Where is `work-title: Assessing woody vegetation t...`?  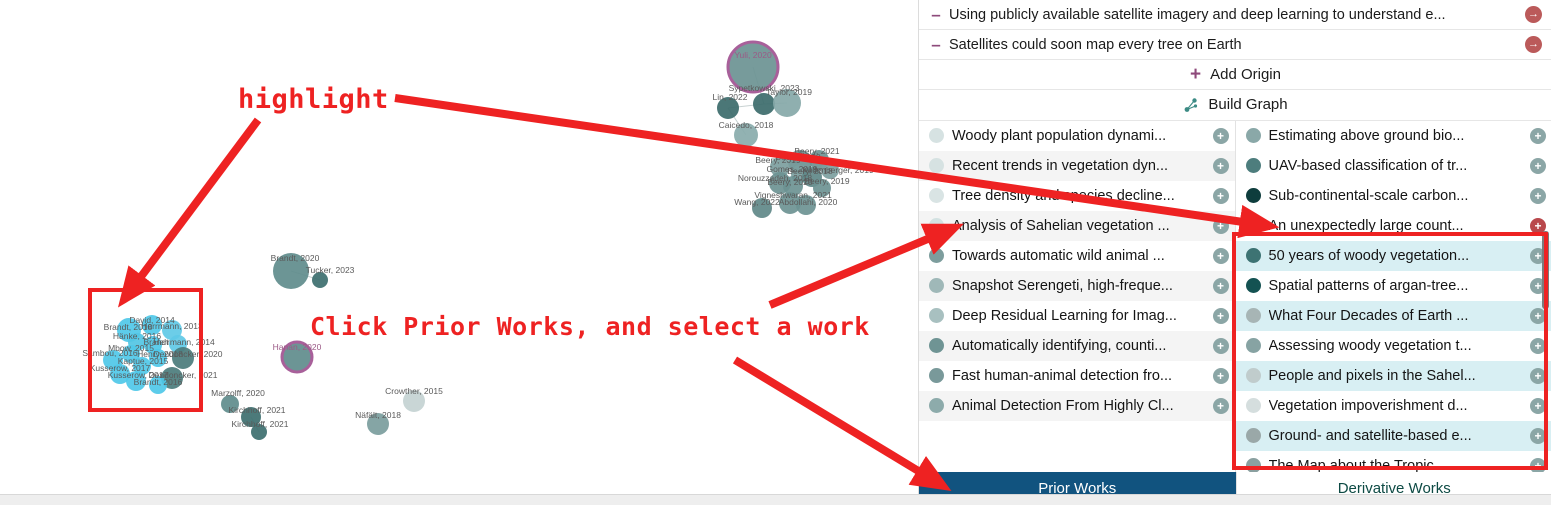 work-title: Assessing woody vegetation t... is located at coordinates (1370, 345).